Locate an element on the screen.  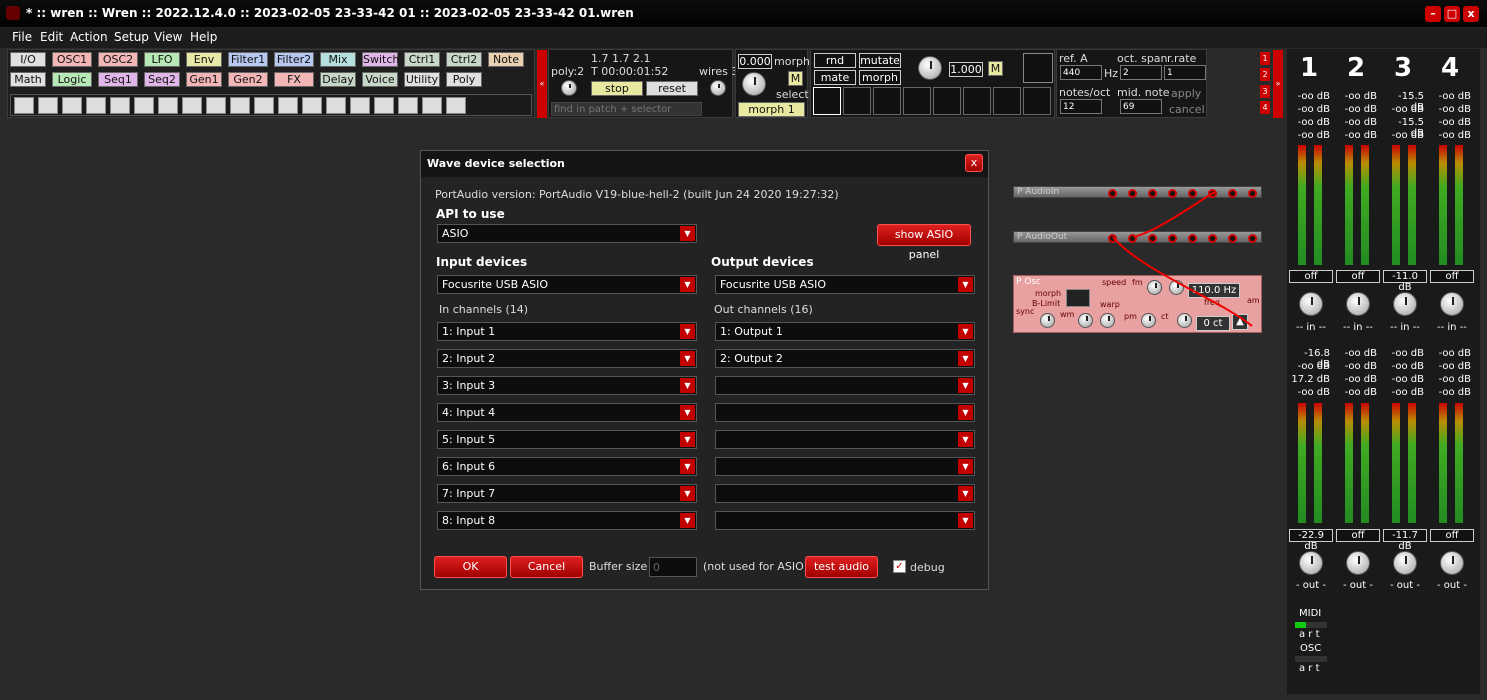
module-tab-i/o: I/O is located at coordinates (28, 59).